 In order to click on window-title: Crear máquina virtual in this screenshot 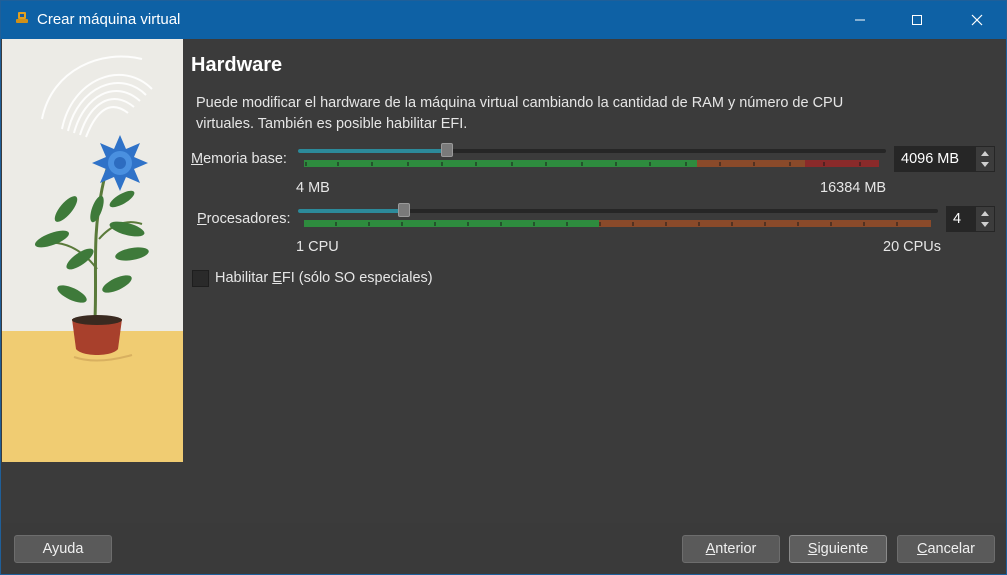, I will do `click(109, 19)`.